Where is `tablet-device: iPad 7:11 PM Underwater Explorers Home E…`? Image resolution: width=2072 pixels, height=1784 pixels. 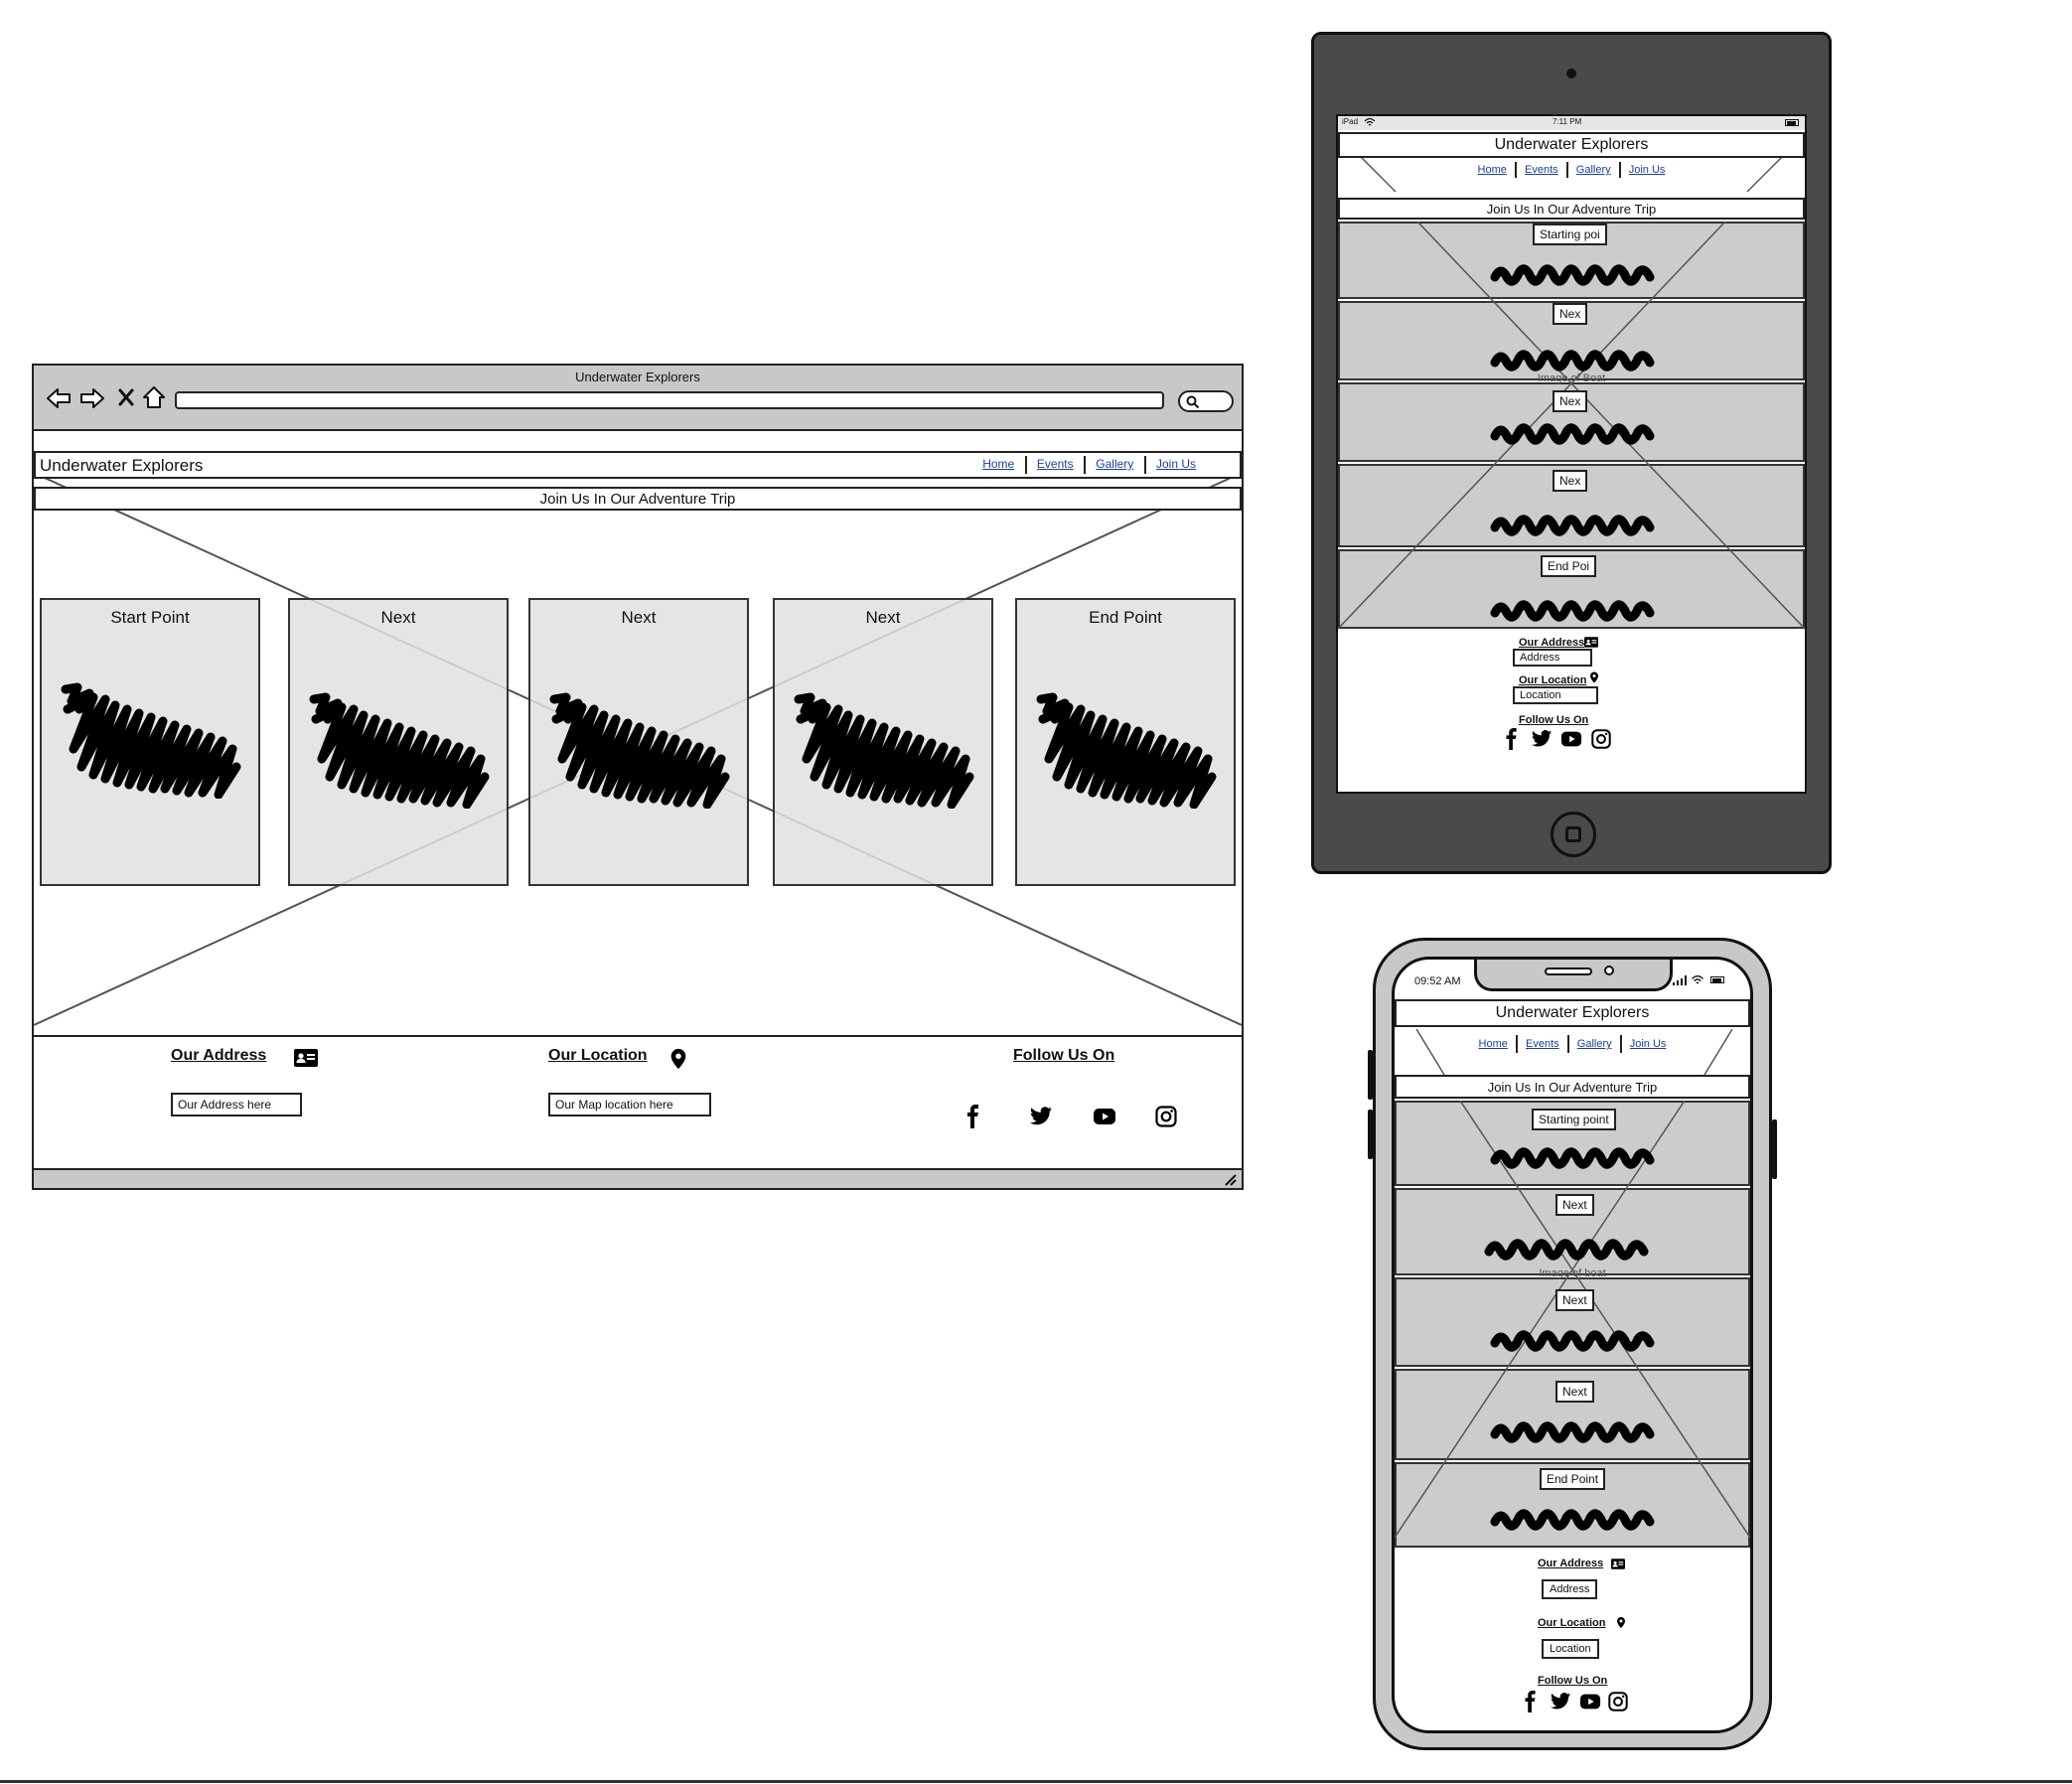
tablet-device: iPad 7:11 PM Underwater Explorers Home E… is located at coordinates (1571, 453).